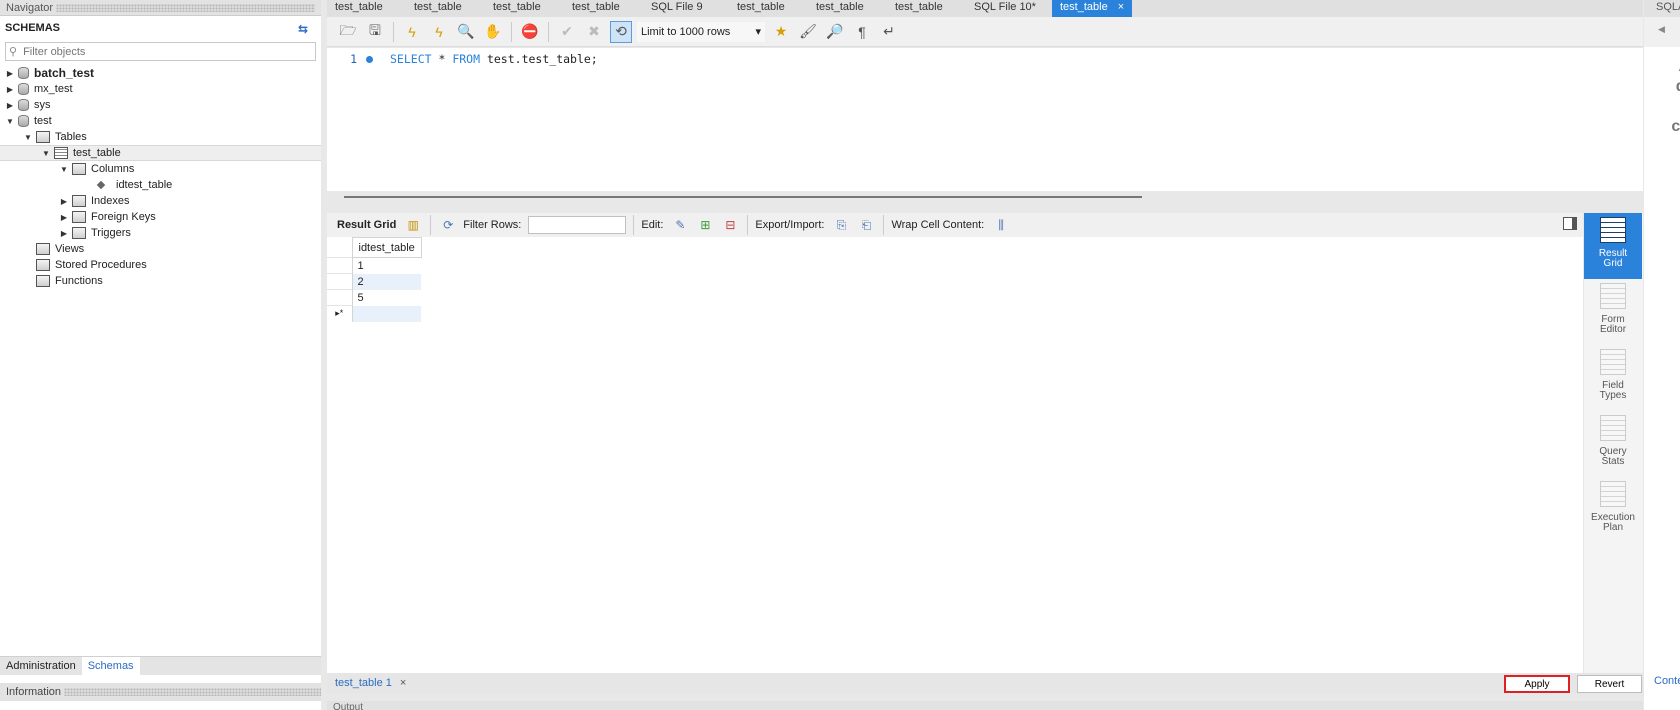 The height and width of the screenshot is (710, 1680). Describe the element at coordinates (524, 8) in the screenshot. I see `tab-test-table-3: test_table` at that location.